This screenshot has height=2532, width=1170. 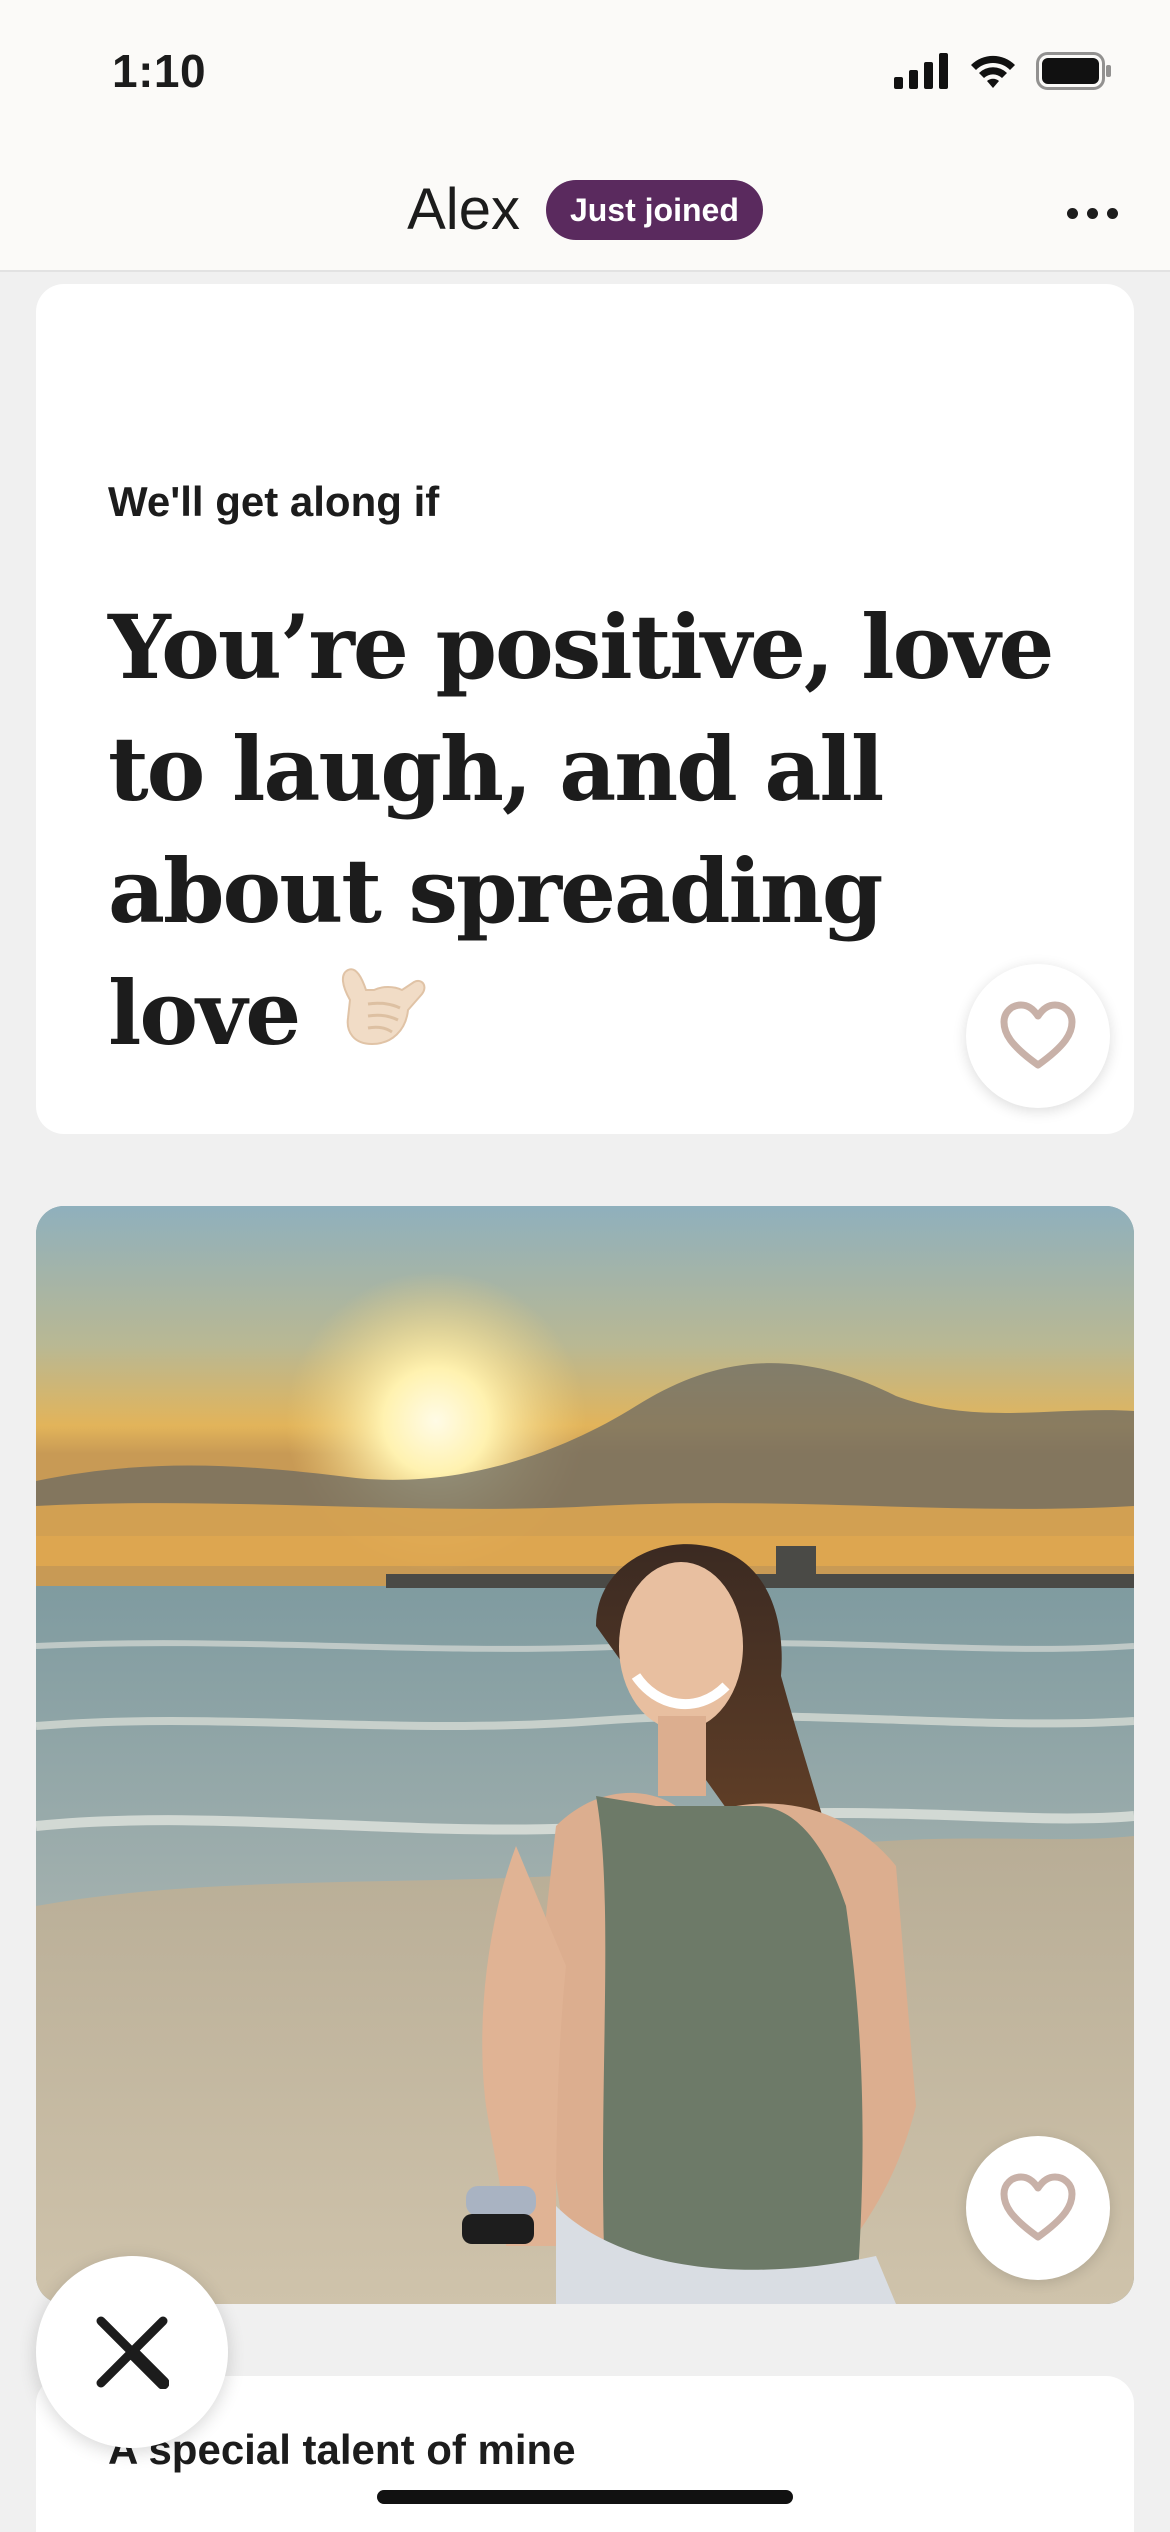 I want to click on like-prompt-button, so click(x=1038, y=1036).